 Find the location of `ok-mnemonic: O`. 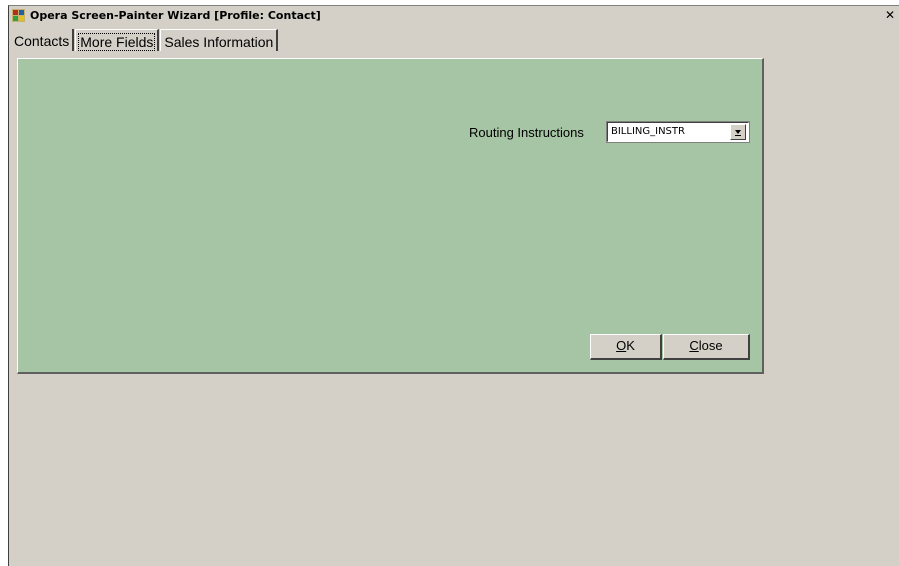

ok-mnemonic: O is located at coordinates (621, 345).